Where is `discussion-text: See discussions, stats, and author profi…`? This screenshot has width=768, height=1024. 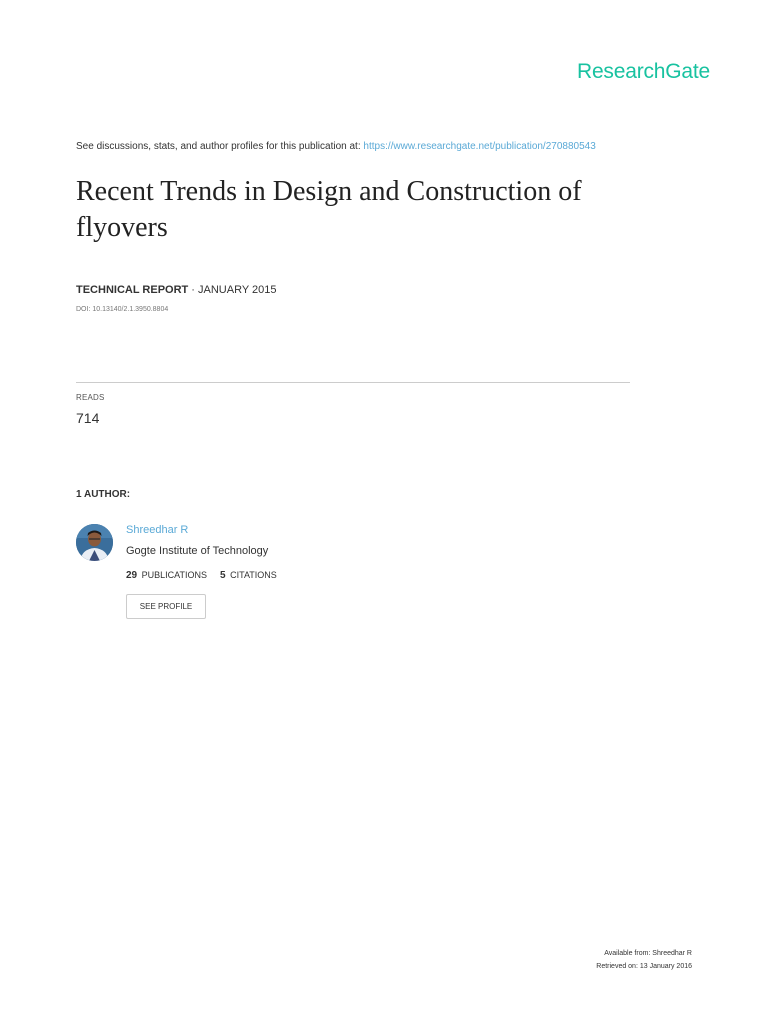
discussion-text: See discussions, stats, and author profi… is located at coordinates (220, 146).